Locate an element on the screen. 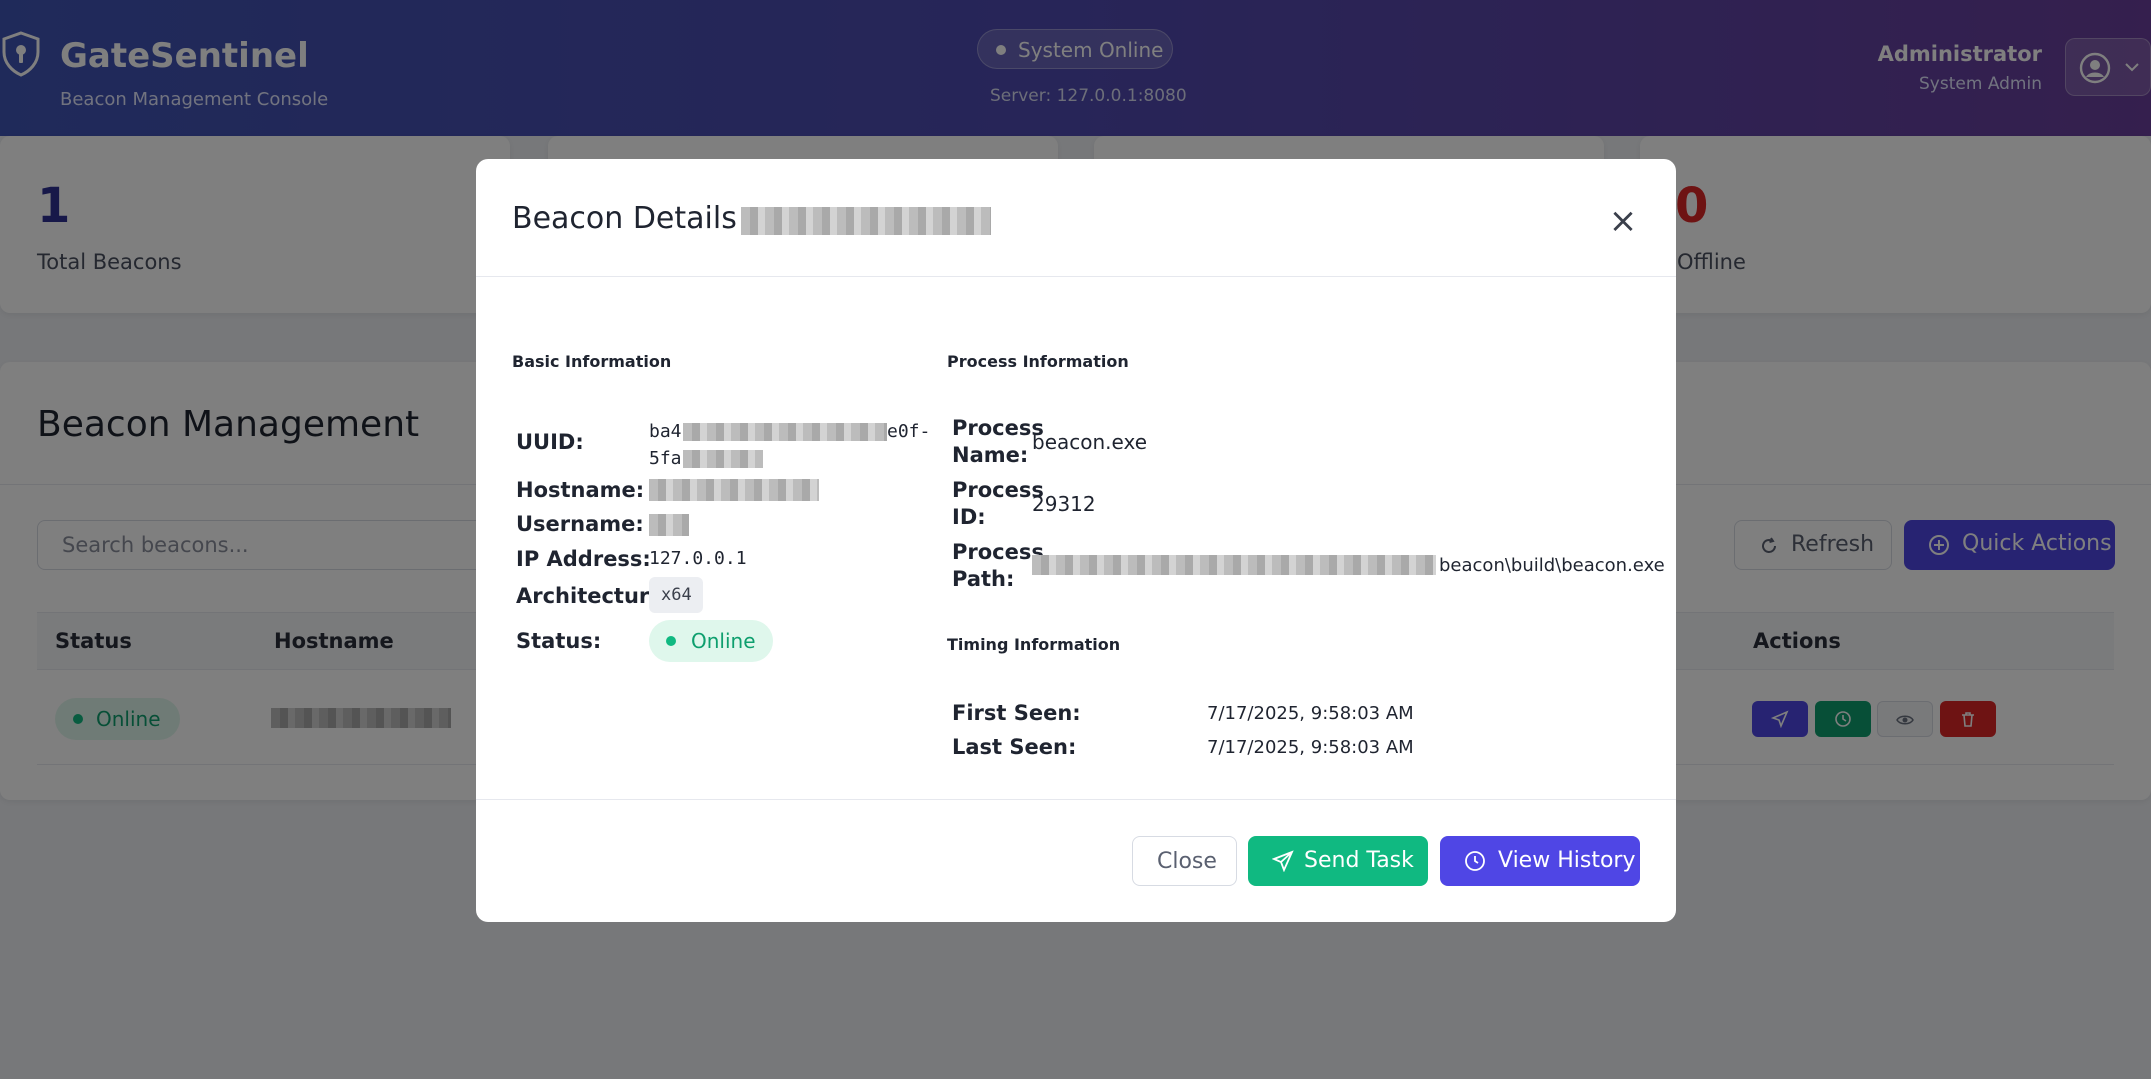 The width and height of the screenshot is (2151, 1079). last-seen-label: Last Seen: is located at coordinates (1014, 747).